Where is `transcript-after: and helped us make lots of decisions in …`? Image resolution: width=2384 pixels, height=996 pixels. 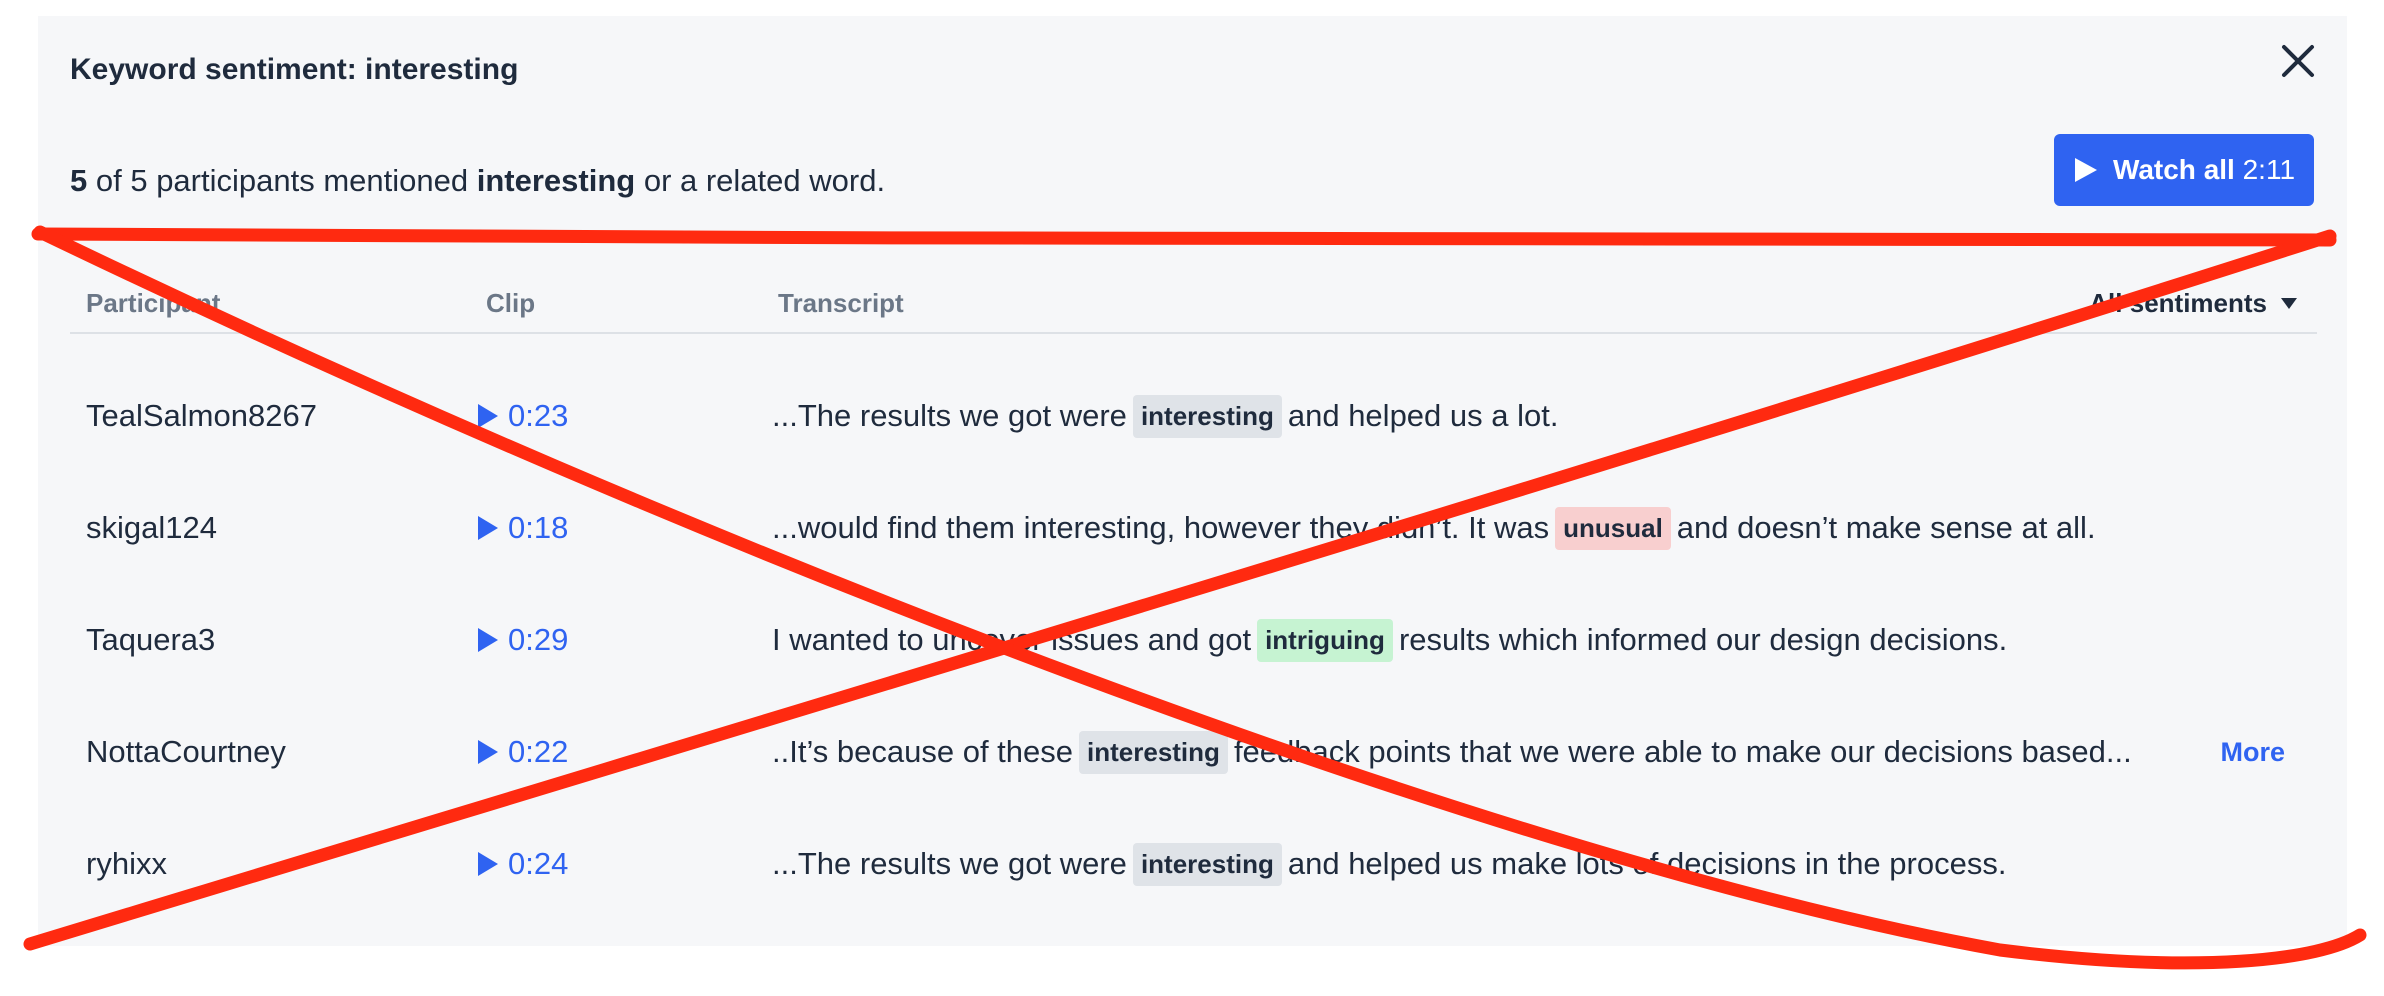
transcript-after: and helped us make lots of decisions in … is located at coordinates (1647, 863).